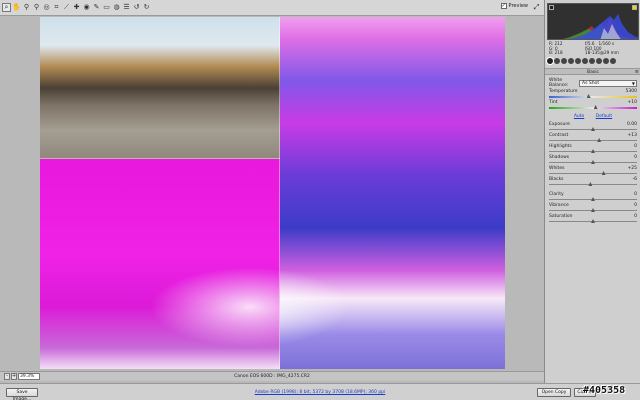 The width and height of the screenshot is (640, 400). I want to click on whites-label: Whites, so click(557, 168).